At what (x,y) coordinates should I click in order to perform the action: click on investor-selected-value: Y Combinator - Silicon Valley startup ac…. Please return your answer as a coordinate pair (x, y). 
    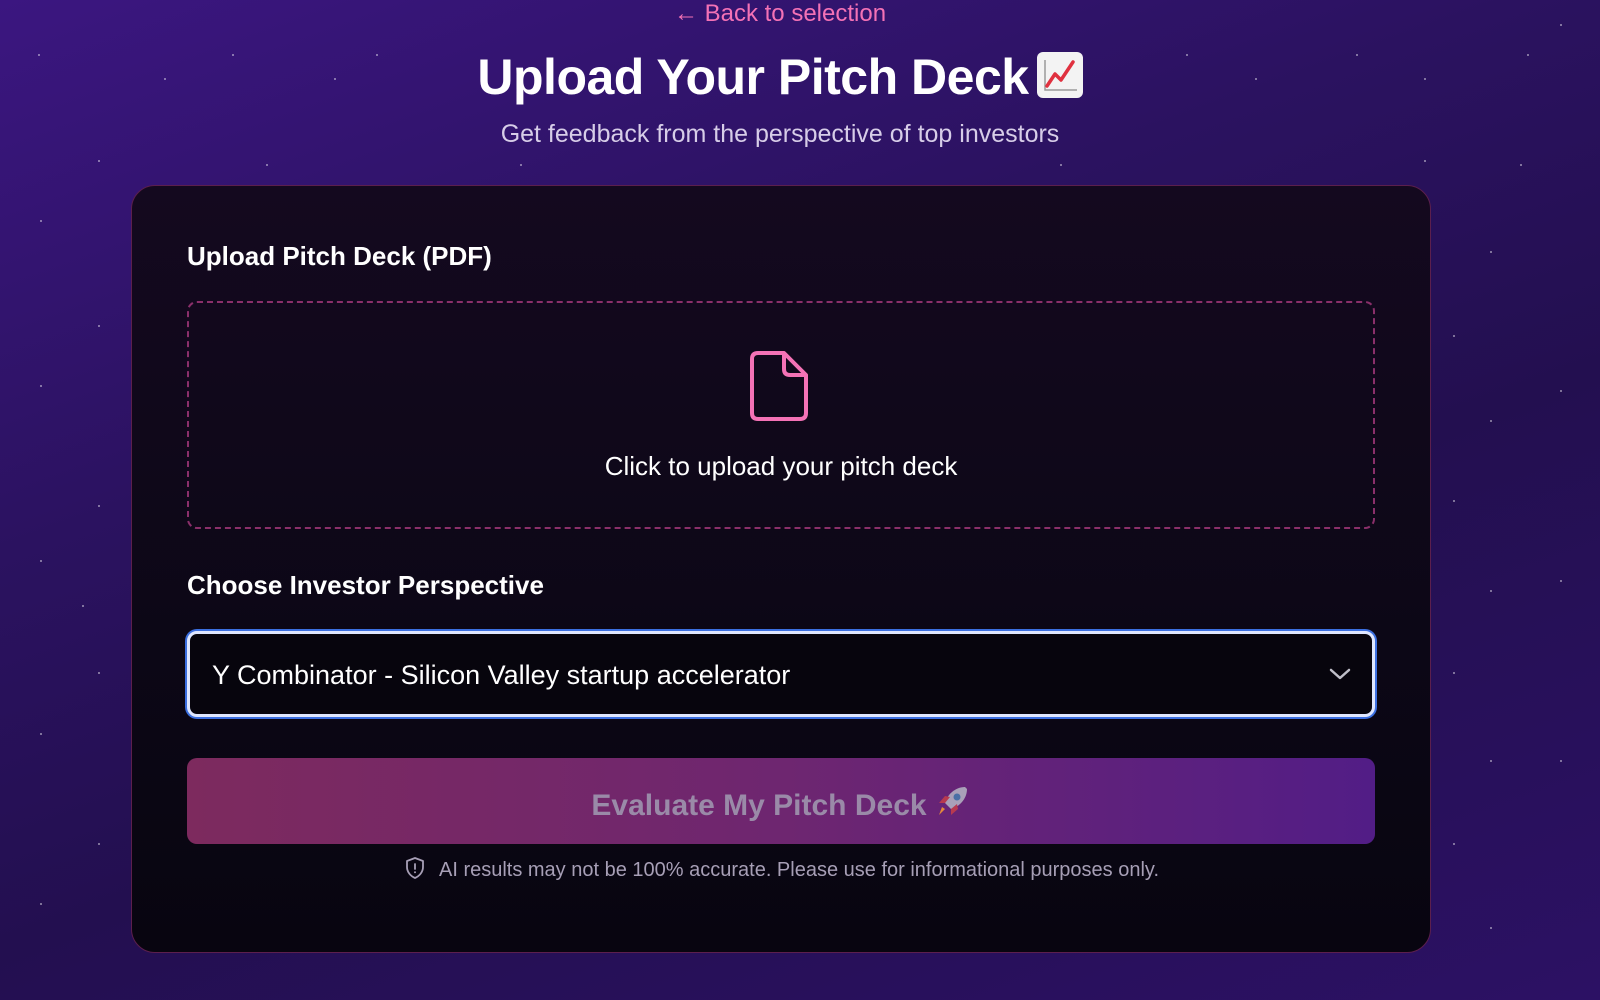
    Looking at the image, I should click on (501, 675).